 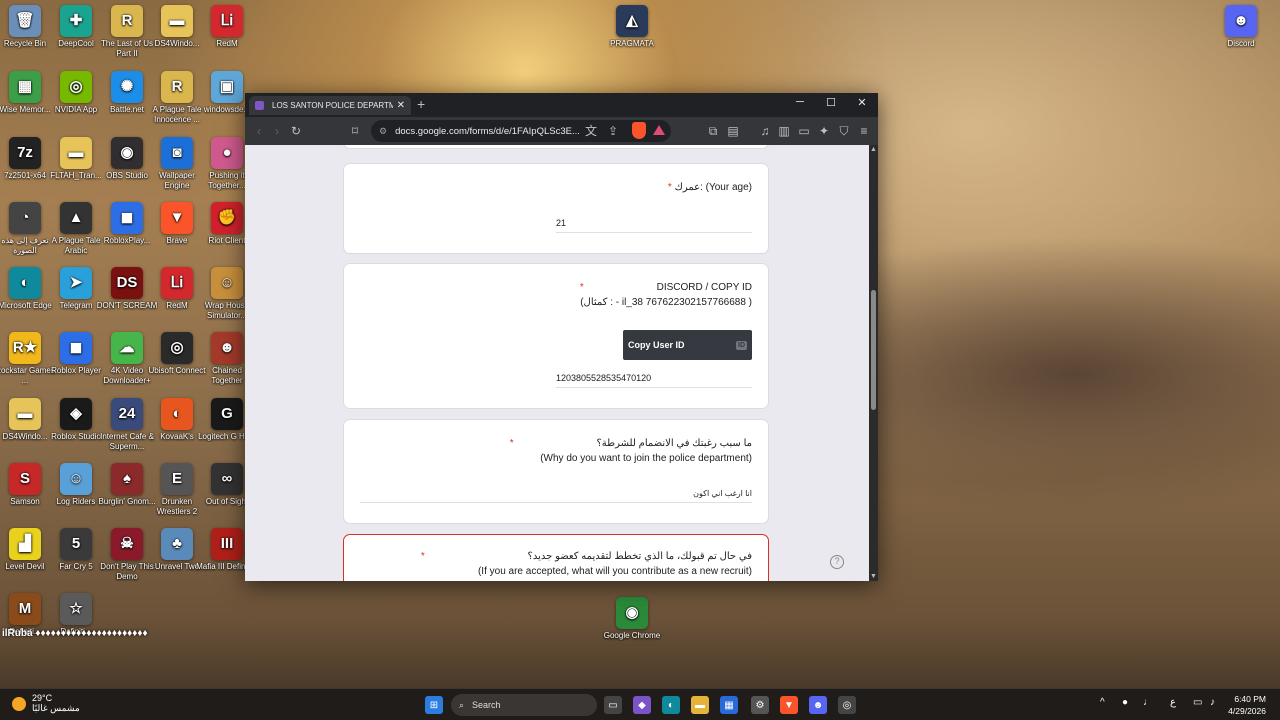 What do you see at coordinates (296, 131) in the screenshot?
I see `reload-icon: ↻` at bounding box center [296, 131].